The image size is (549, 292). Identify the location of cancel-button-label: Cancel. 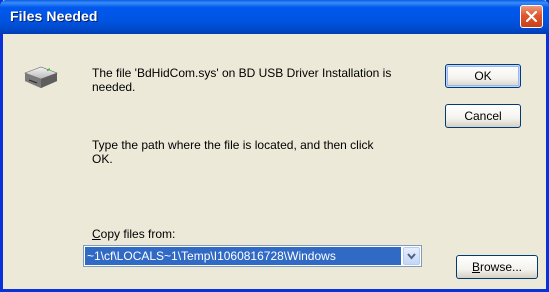
(483, 116).